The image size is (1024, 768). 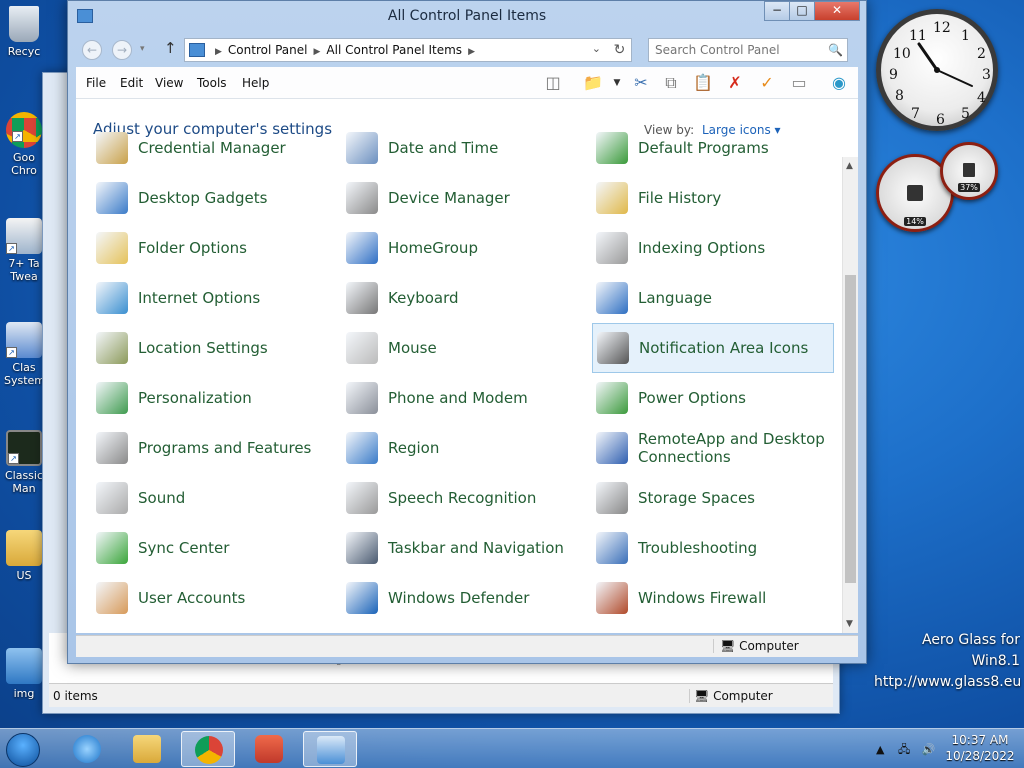 What do you see at coordinates (112, 448) in the screenshot?
I see `programs-icon` at bounding box center [112, 448].